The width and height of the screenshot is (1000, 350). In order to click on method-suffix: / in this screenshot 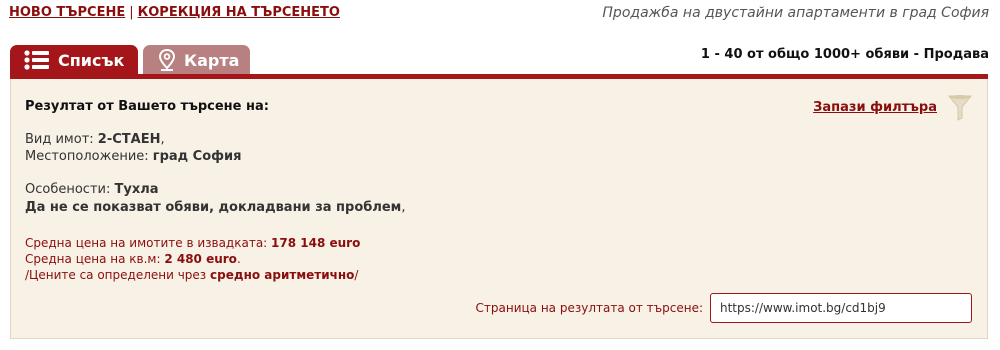, I will do `click(356, 275)`.